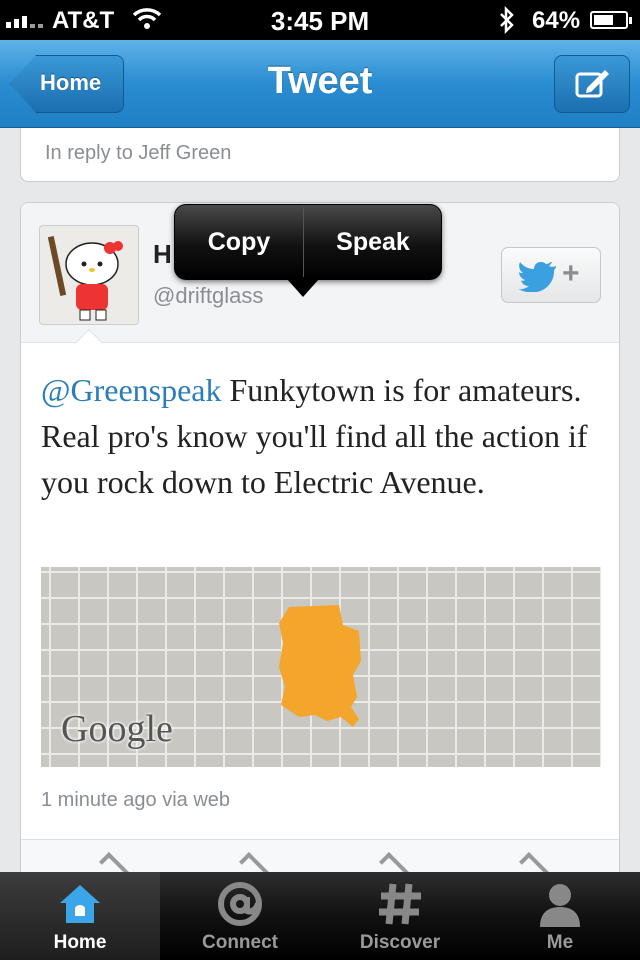 This screenshot has height=960, width=640. I want to click on follow-button: +, so click(551, 275).